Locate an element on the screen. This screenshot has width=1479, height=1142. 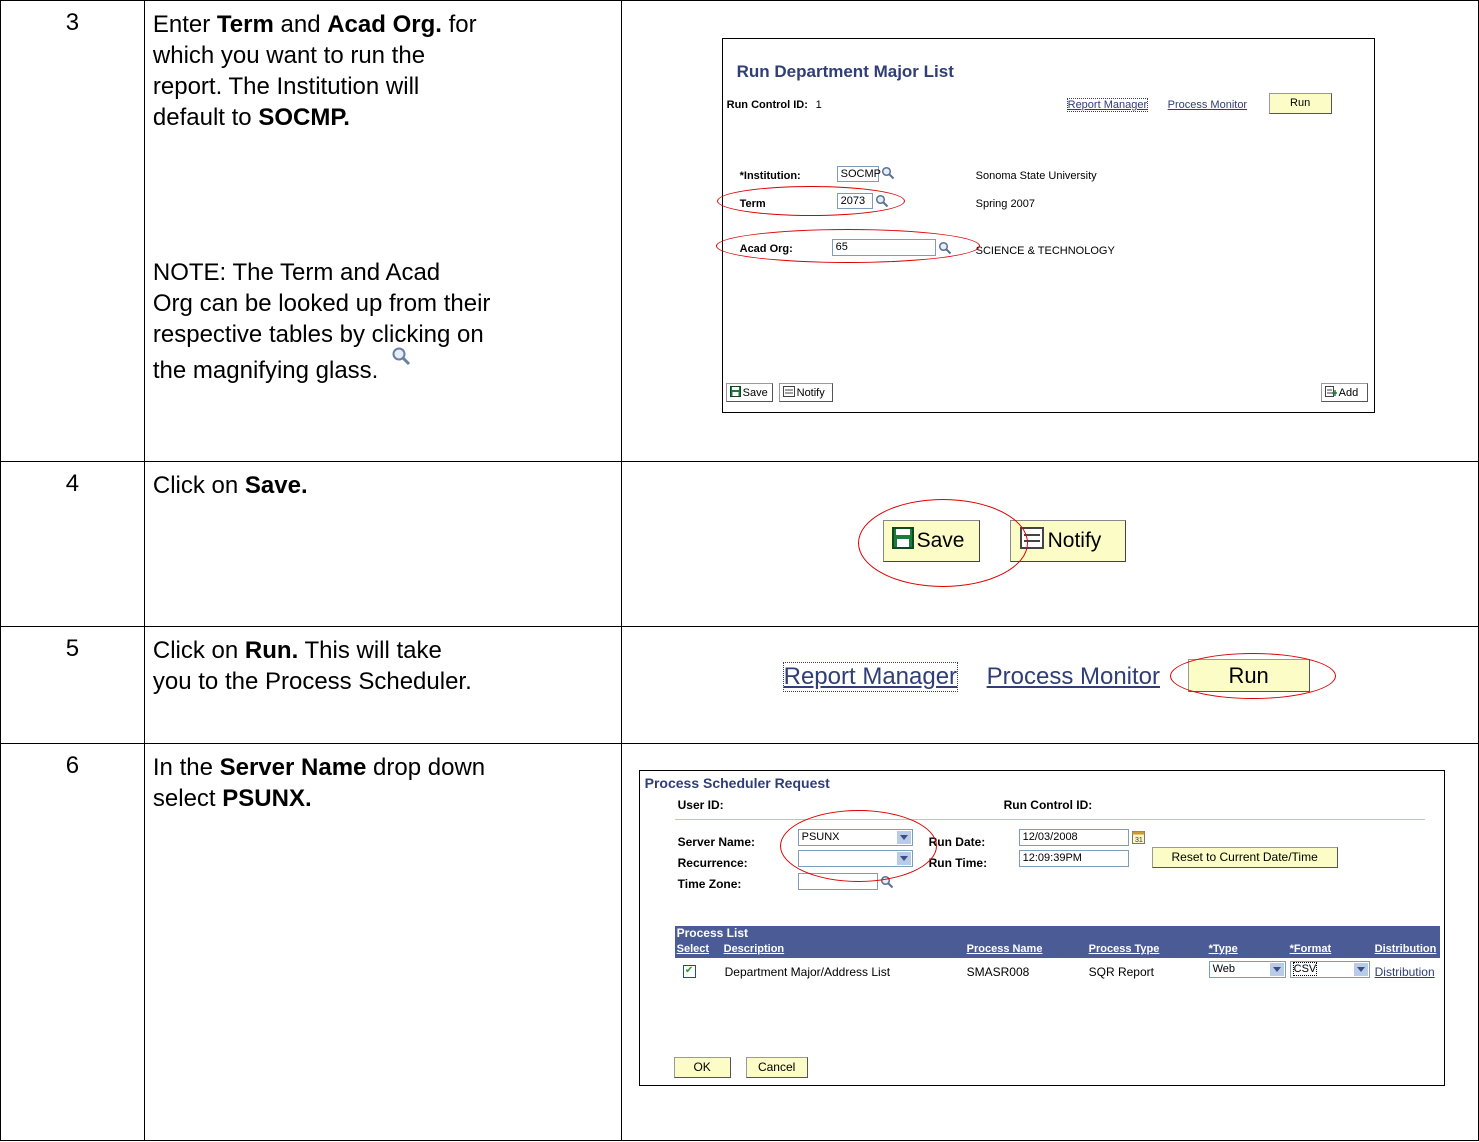
save-button: Save is located at coordinates (931, 541).